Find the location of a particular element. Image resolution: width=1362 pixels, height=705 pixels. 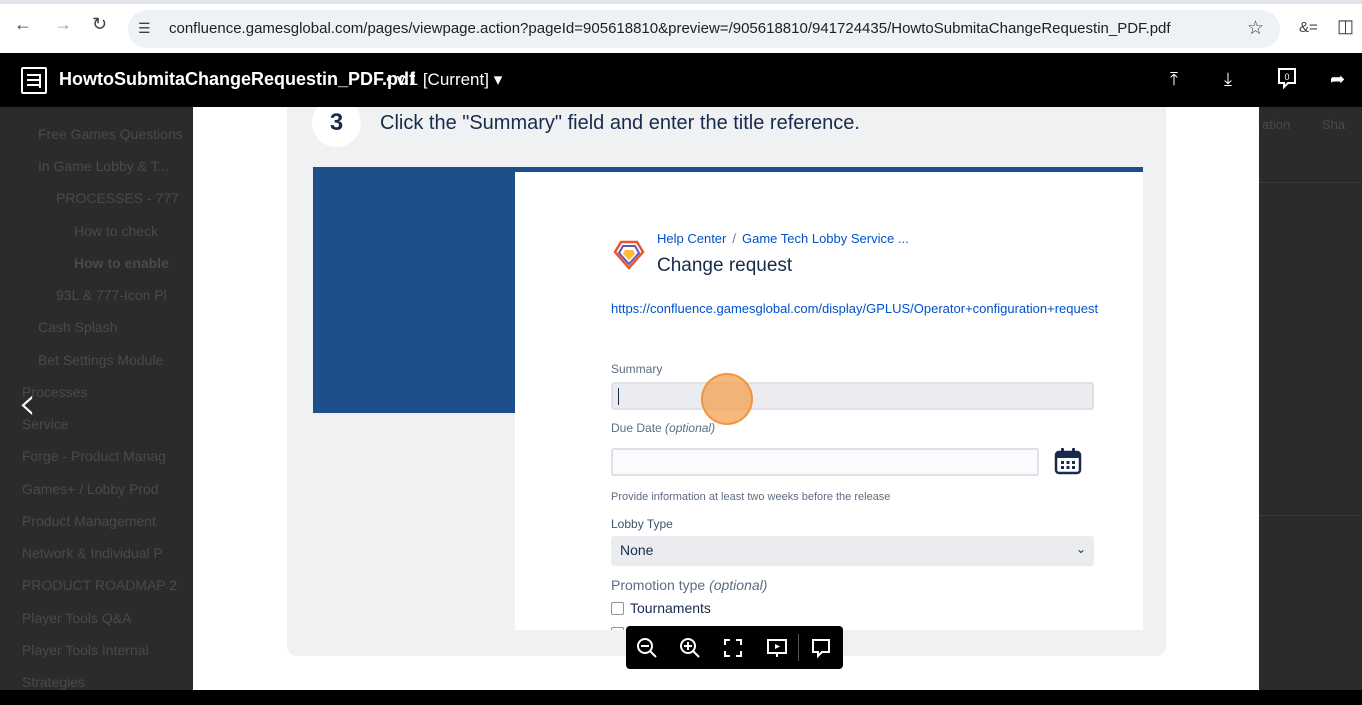

version-label: v.1 [Current] is located at coordinates (442, 79).